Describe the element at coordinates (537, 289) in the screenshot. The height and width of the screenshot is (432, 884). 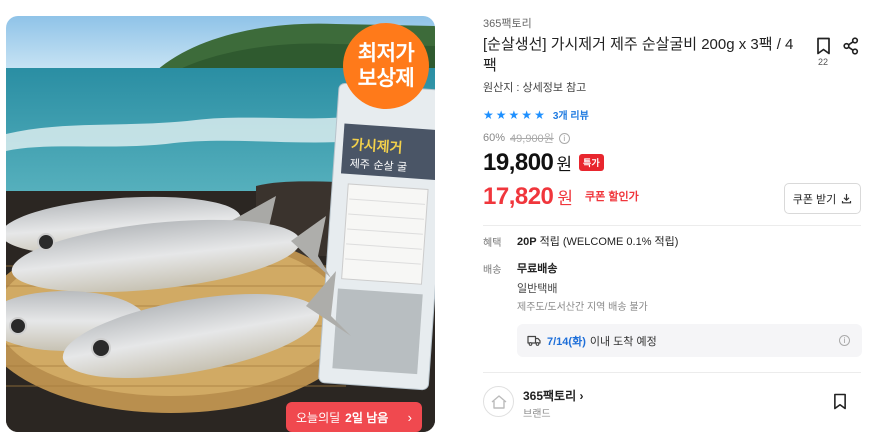
I see `shipping-type: 일반택배` at that location.